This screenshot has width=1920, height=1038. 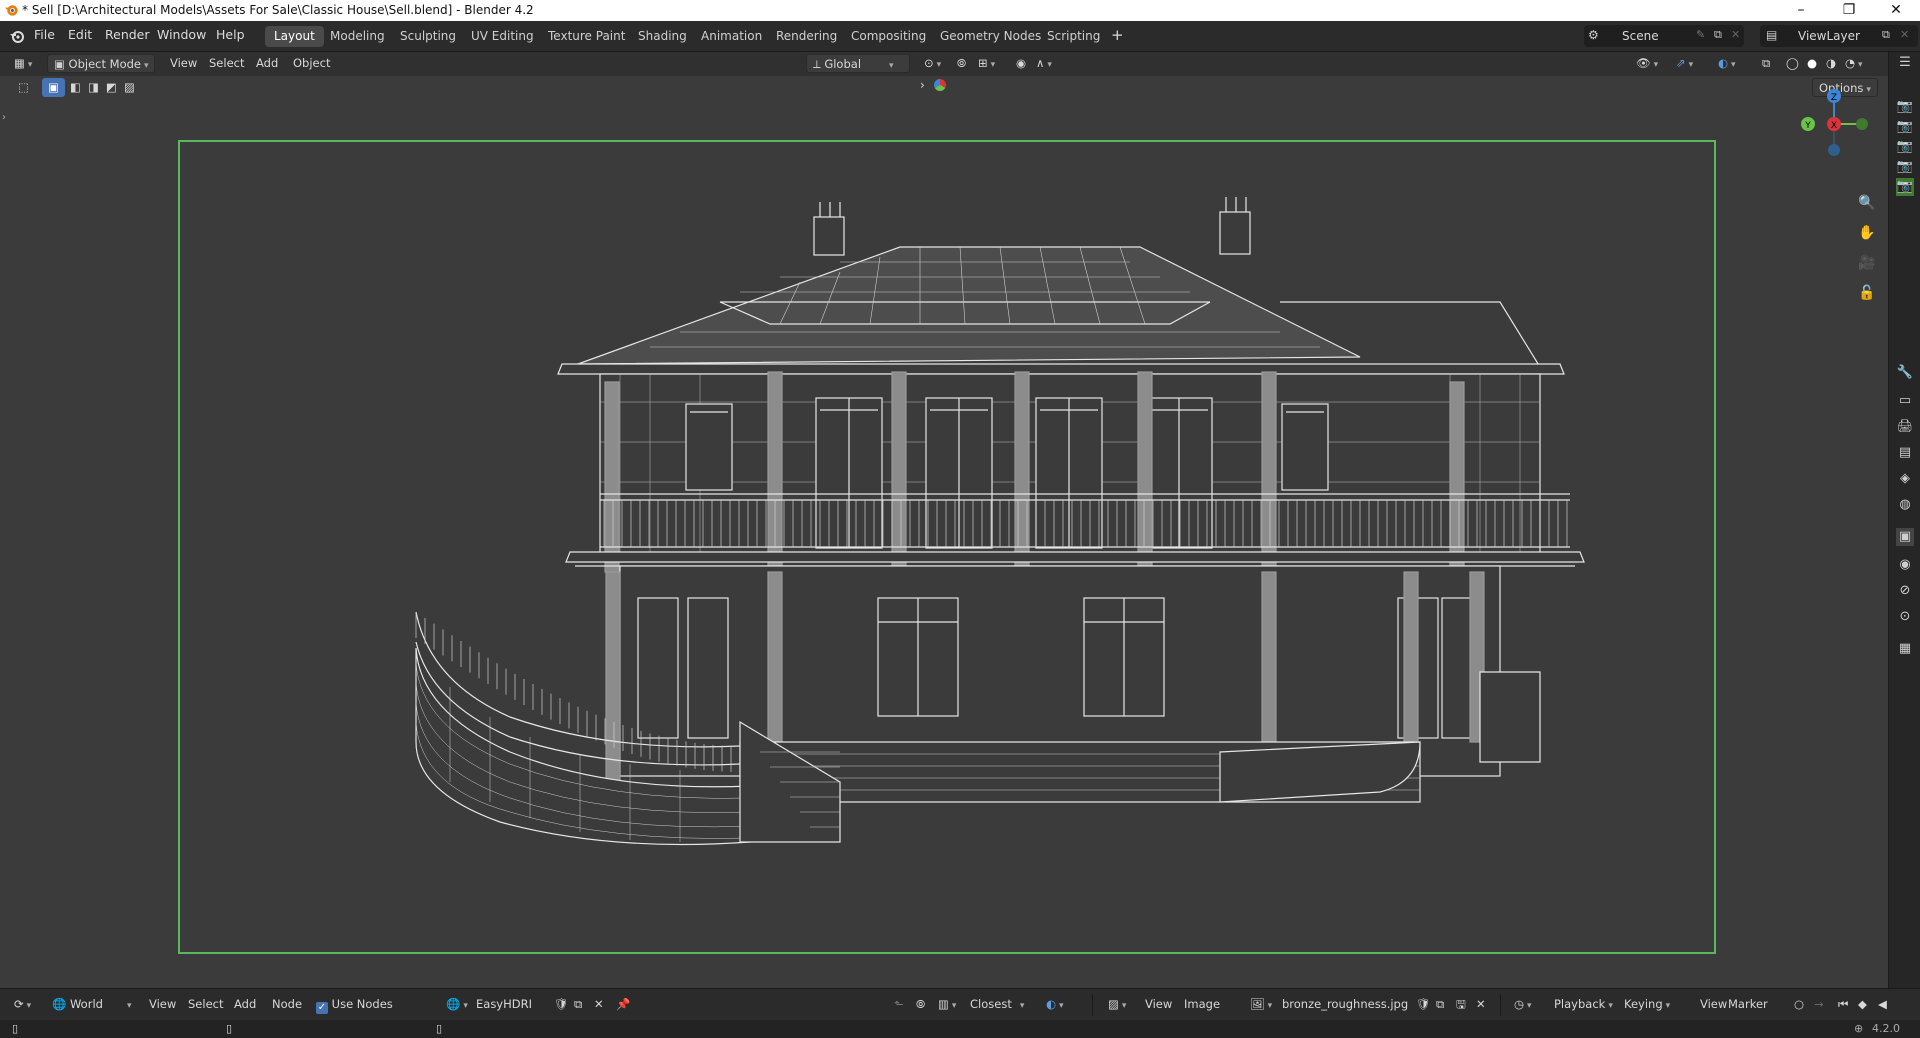 What do you see at coordinates (888, 36) in the screenshot?
I see `tab-compositing: Compositing` at bounding box center [888, 36].